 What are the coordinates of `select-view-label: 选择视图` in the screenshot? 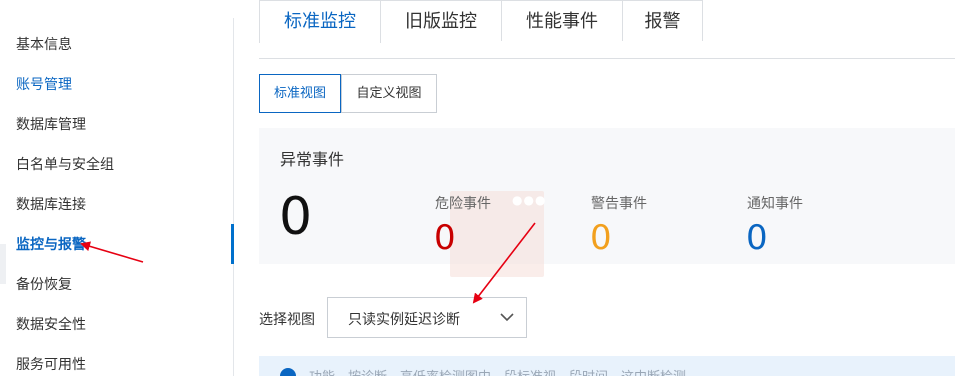 It's located at (287, 320).